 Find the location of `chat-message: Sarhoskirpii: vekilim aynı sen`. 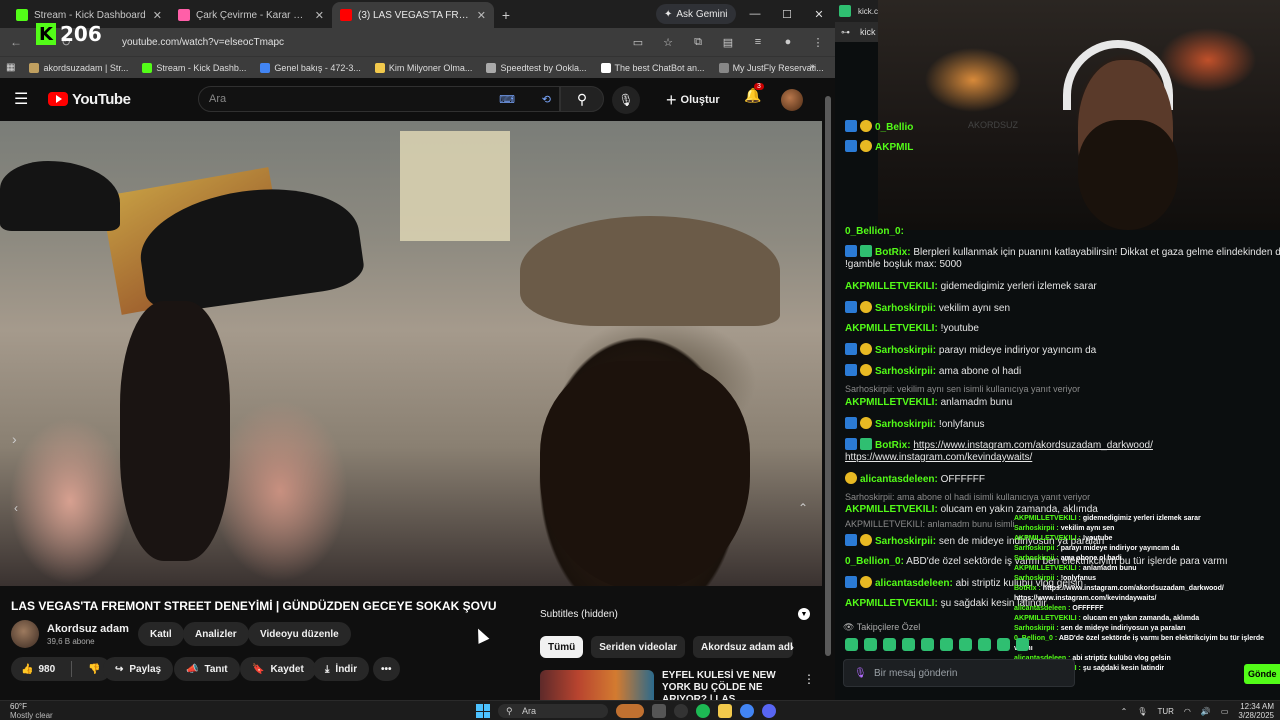

chat-message: Sarhoskirpii: vekilim aynı sen is located at coordinates (927, 308).